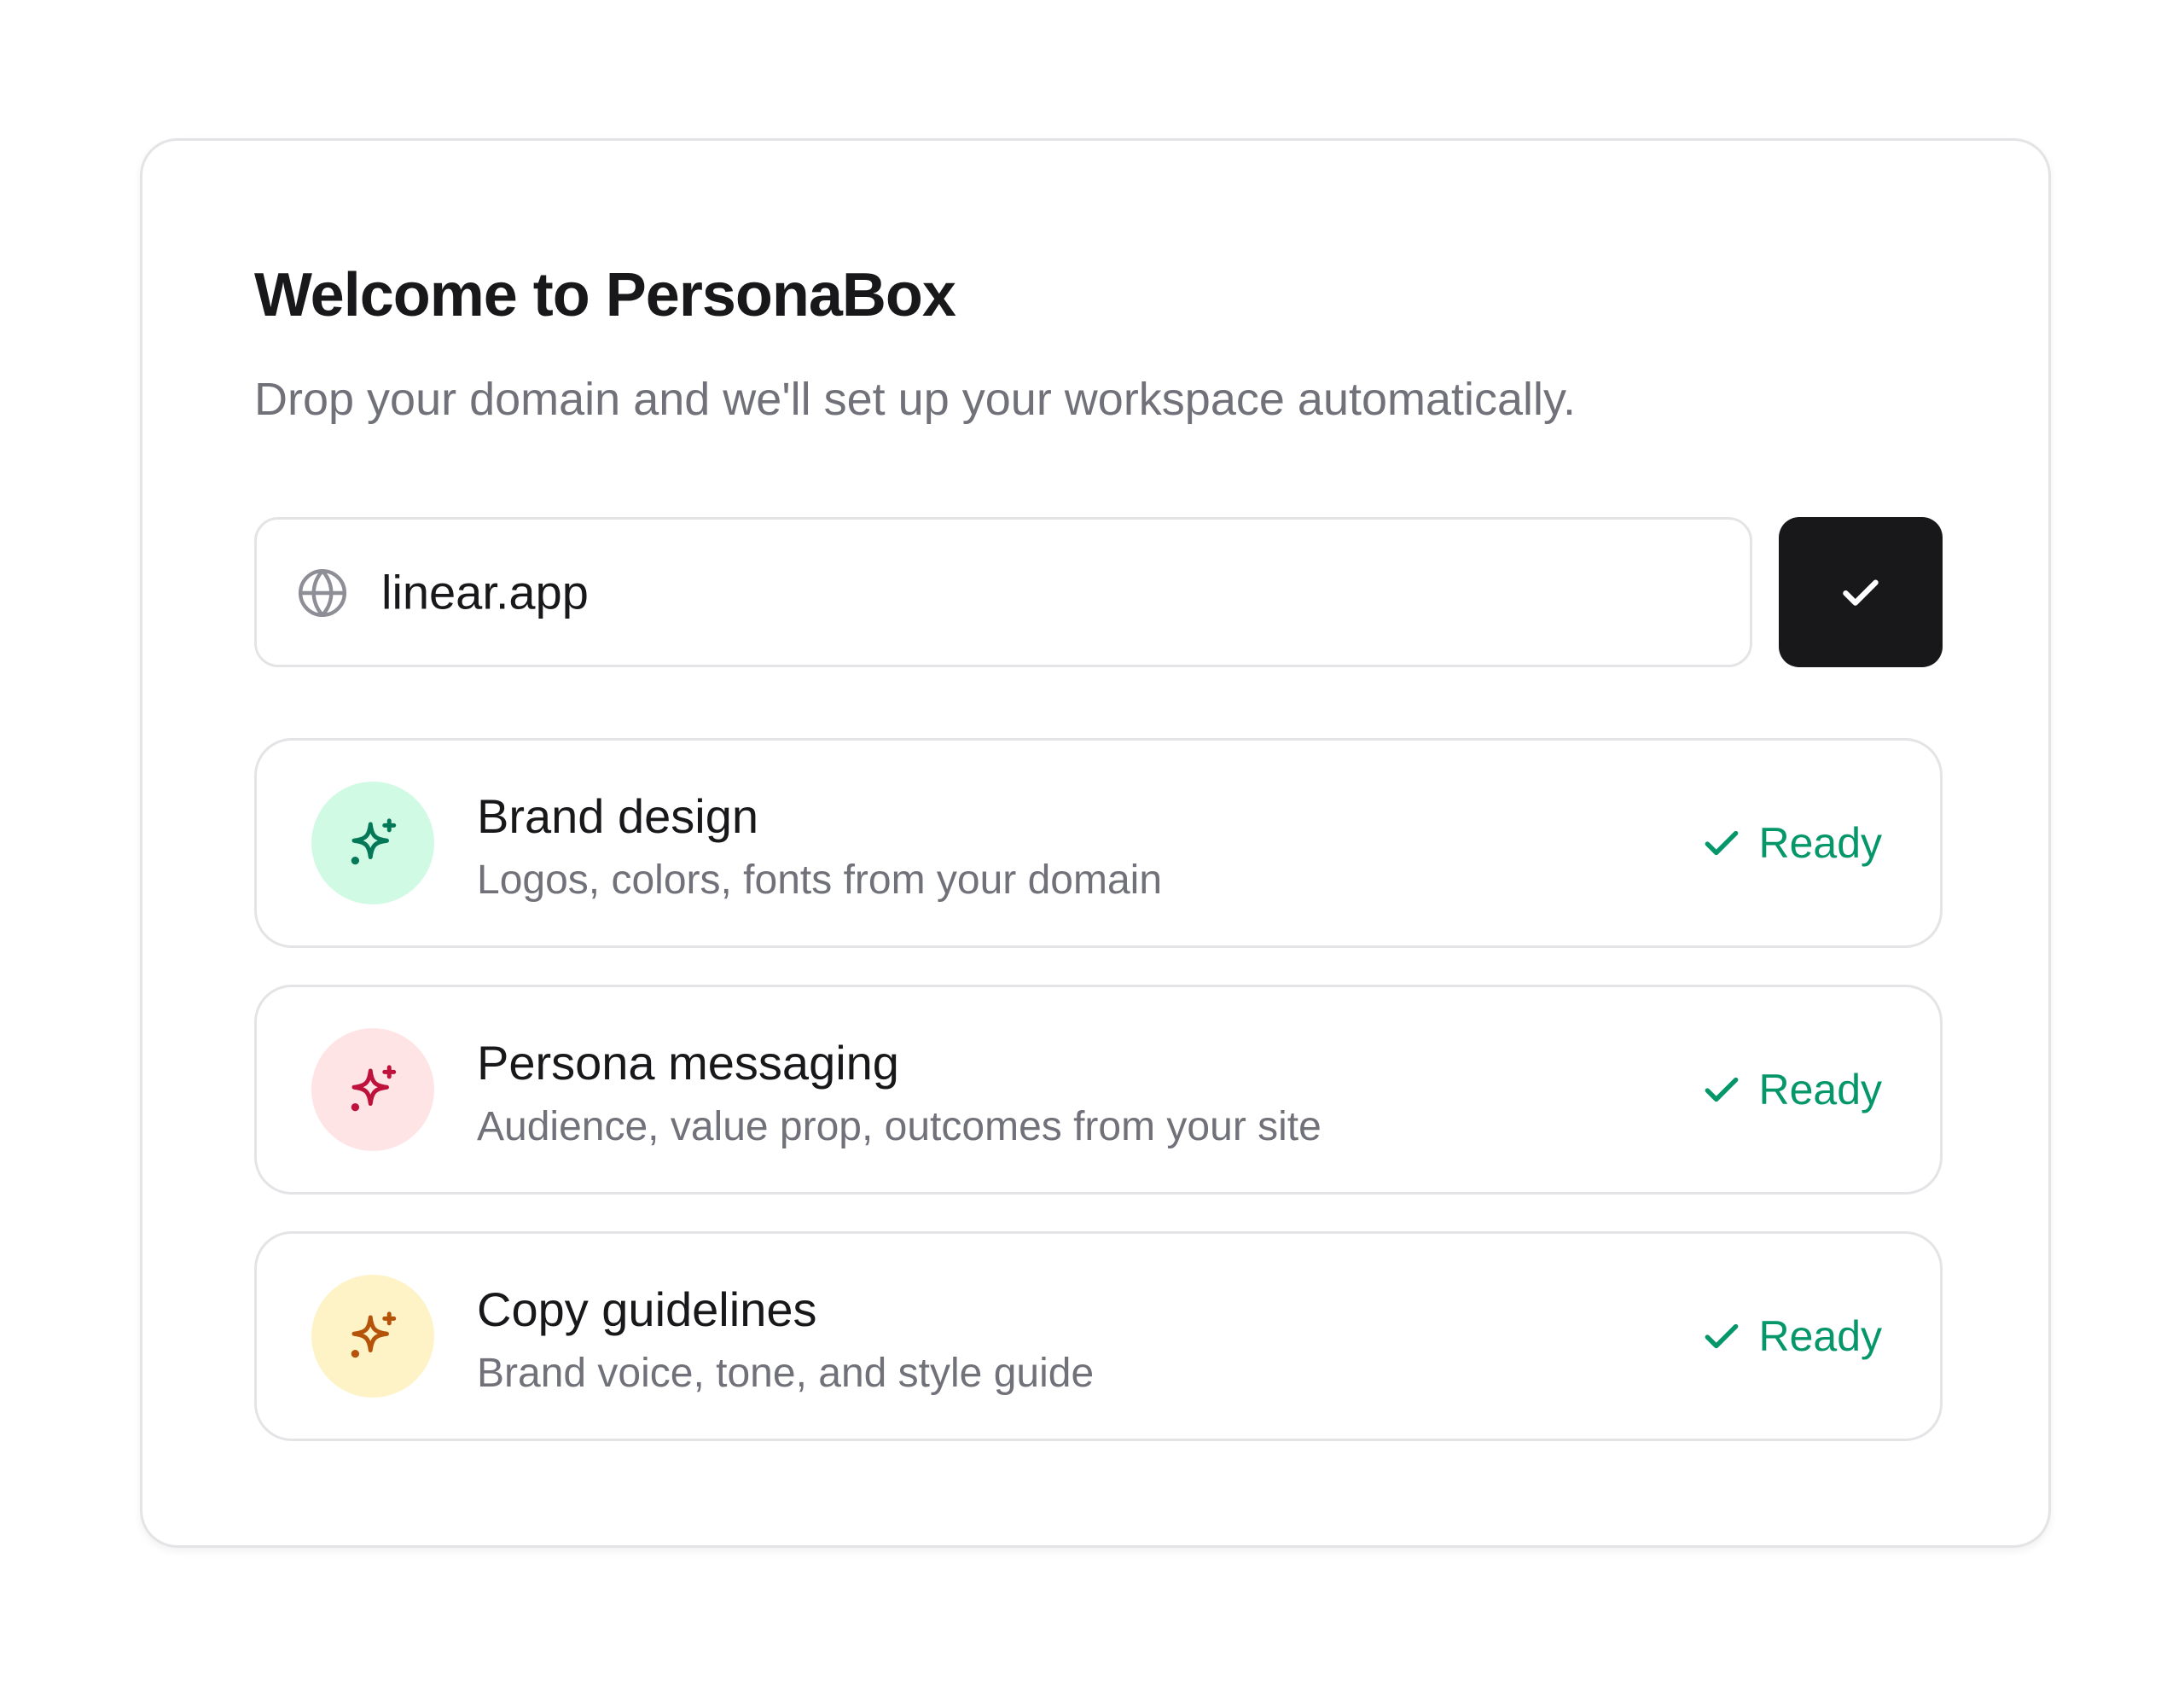  What do you see at coordinates (786, 1373) in the screenshot?
I see `item-description: Brand voice, tone, and style guide` at bounding box center [786, 1373].